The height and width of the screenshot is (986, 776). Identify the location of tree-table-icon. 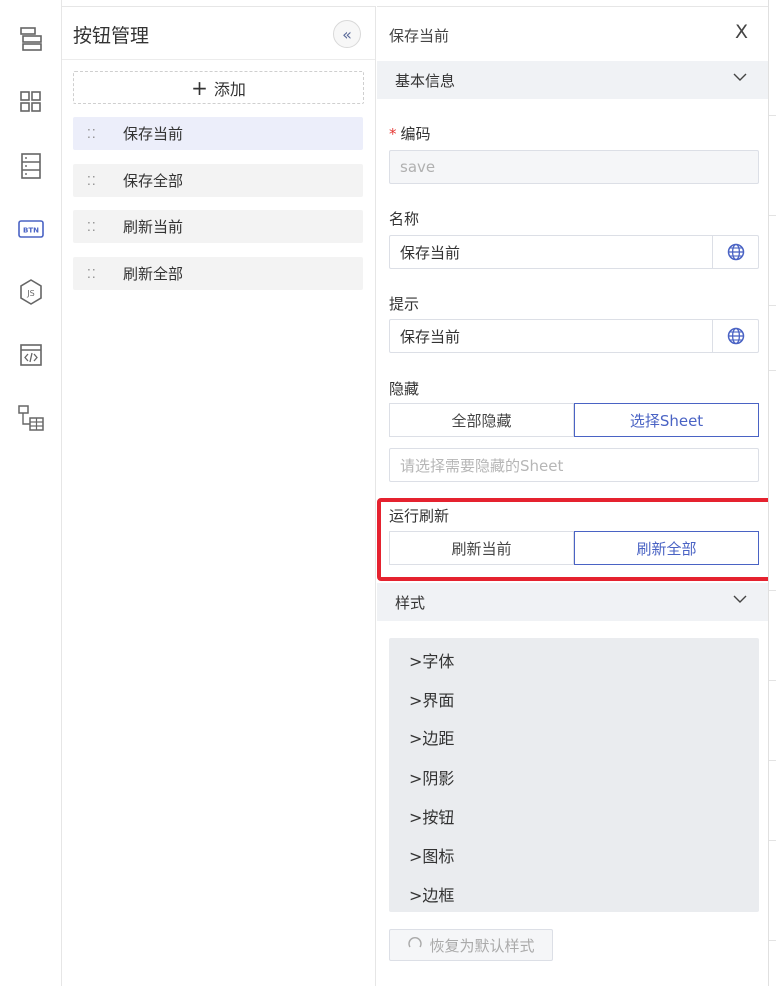
(31, 418).